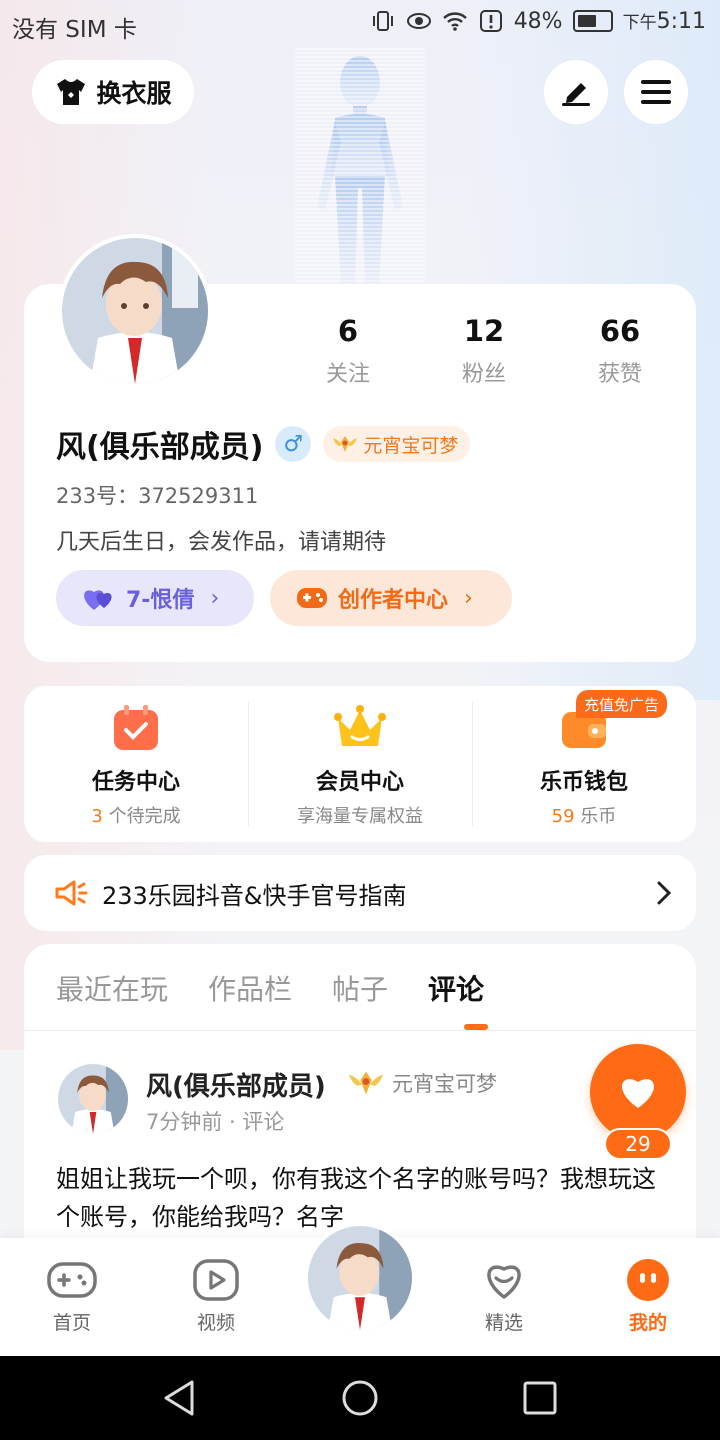 Image resolution: width=720 pixels, height=1440 pixels. Describe the element at coordinates (584, 816) in the screenshot. I see `coin-wallet-sub: 59 乐币` at that location.